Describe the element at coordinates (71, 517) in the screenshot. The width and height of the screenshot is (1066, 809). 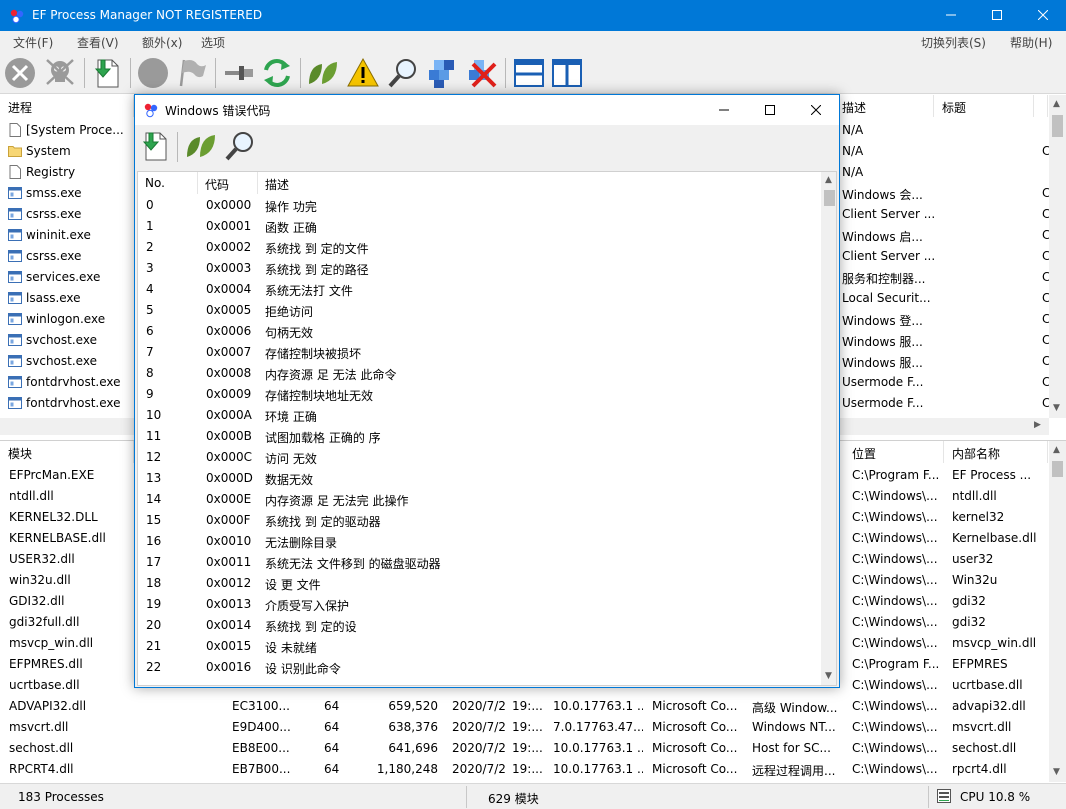
I see `module-name: KERNEL32.DLL` at that location.